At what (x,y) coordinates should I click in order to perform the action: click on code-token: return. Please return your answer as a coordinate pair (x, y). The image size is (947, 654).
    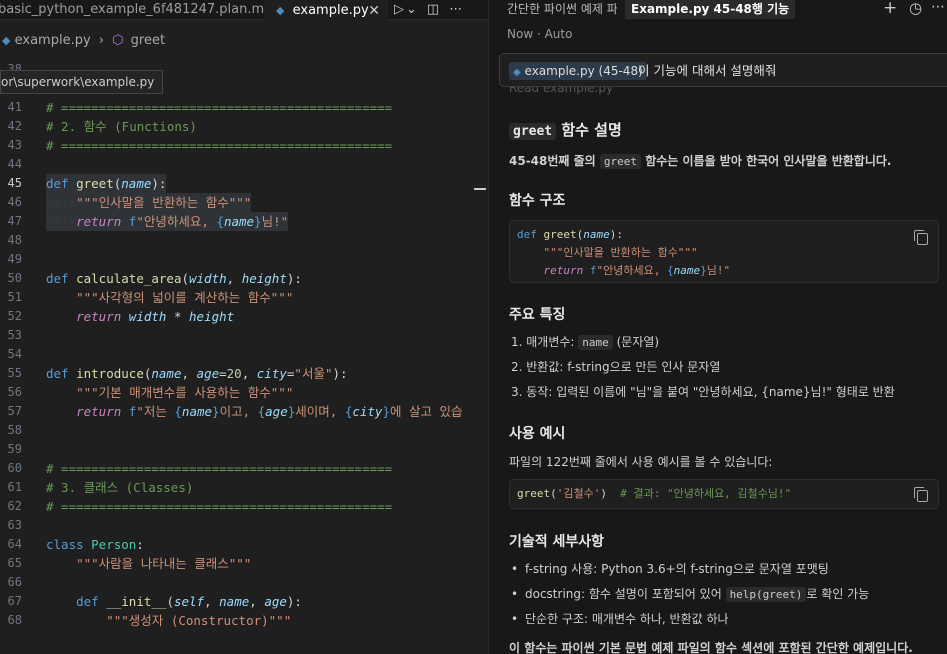
    Looking at the image, I should click on (102, 411).